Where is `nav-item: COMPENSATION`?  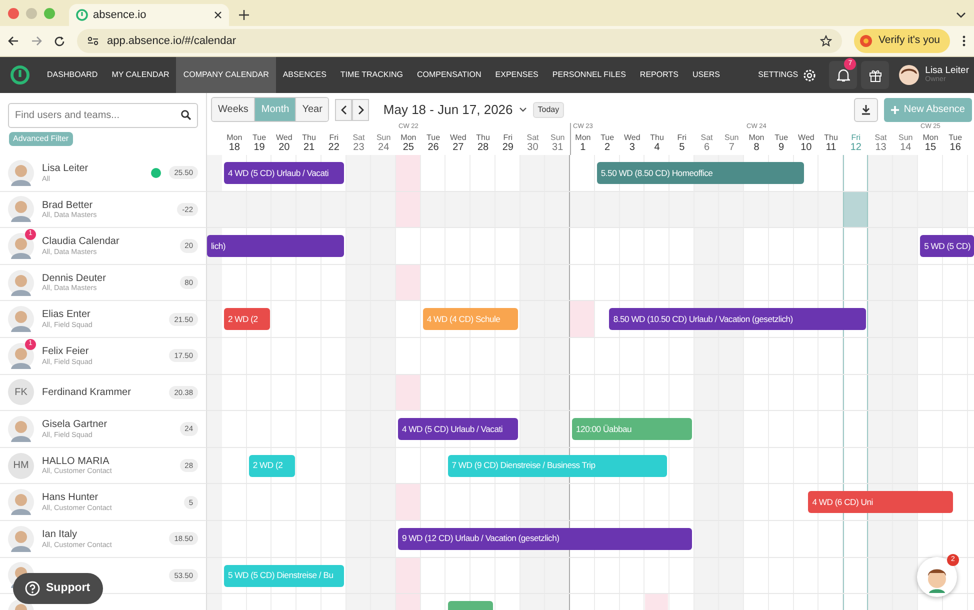 nav-item: COMPENSATION is located at coordinates (449, 75).